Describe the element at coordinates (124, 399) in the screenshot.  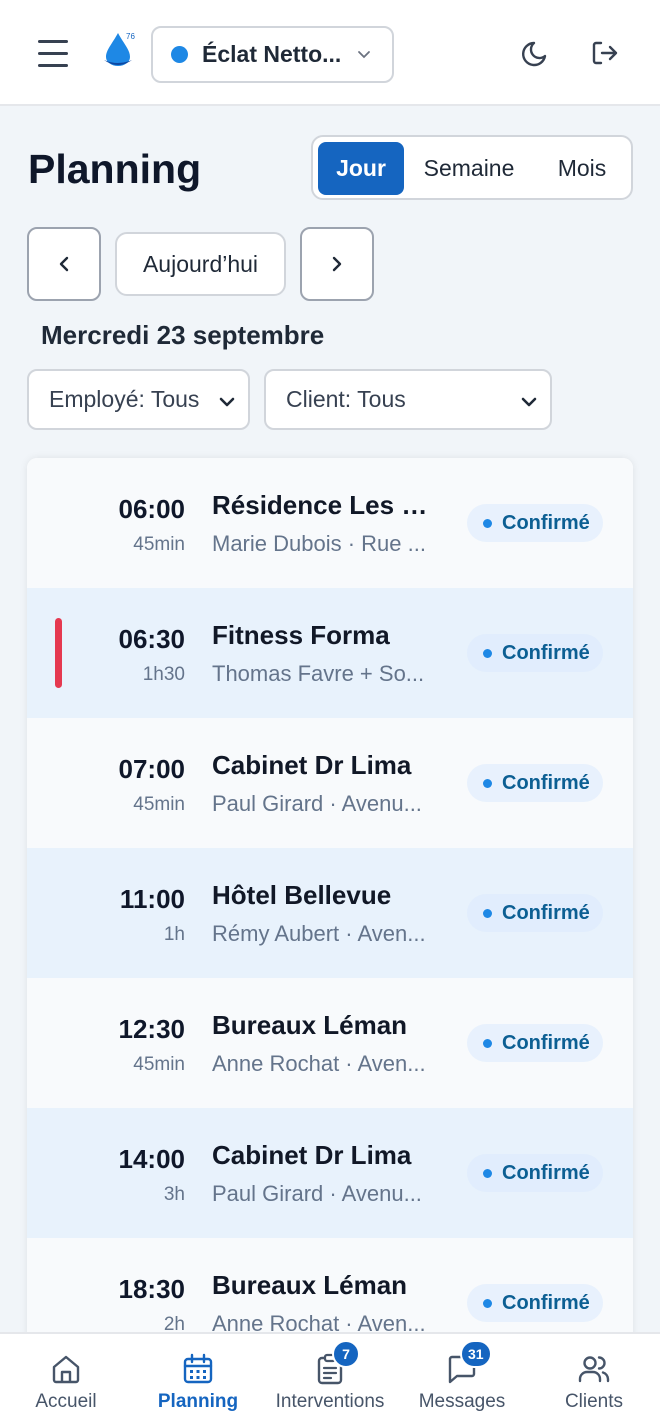
I see `employee-filter-value: Employé: Tous` at that location.